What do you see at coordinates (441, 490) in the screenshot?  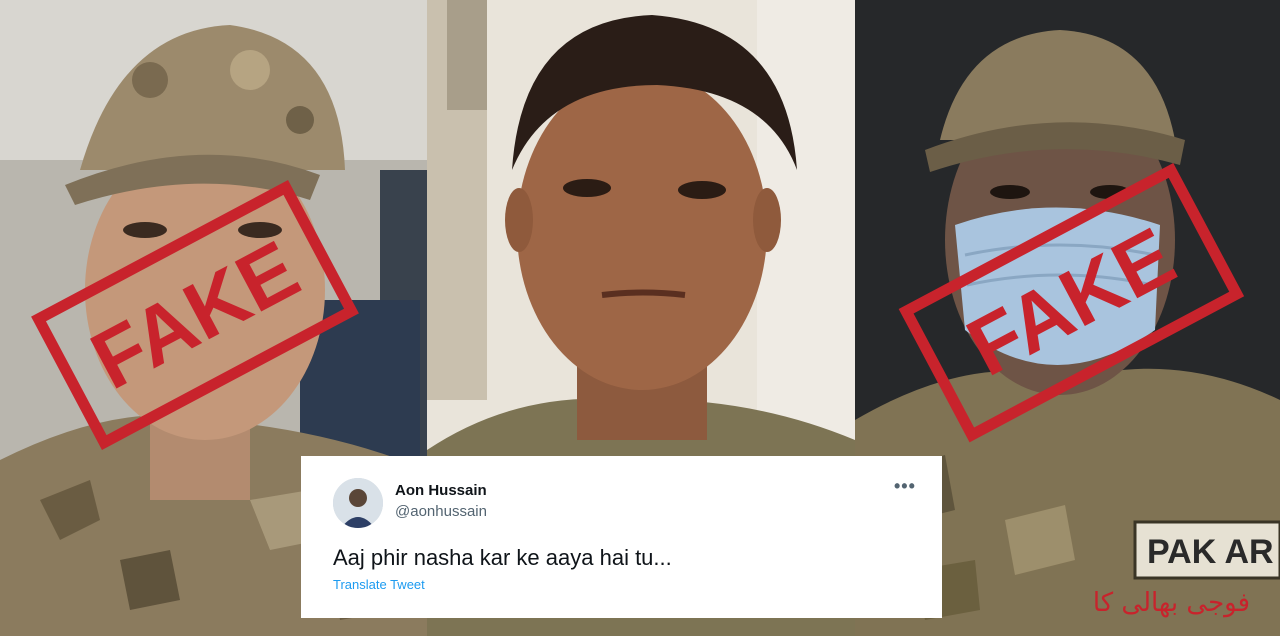 I see `tweet-author-name: Aon Hussain` at bounding box center [441, 490].